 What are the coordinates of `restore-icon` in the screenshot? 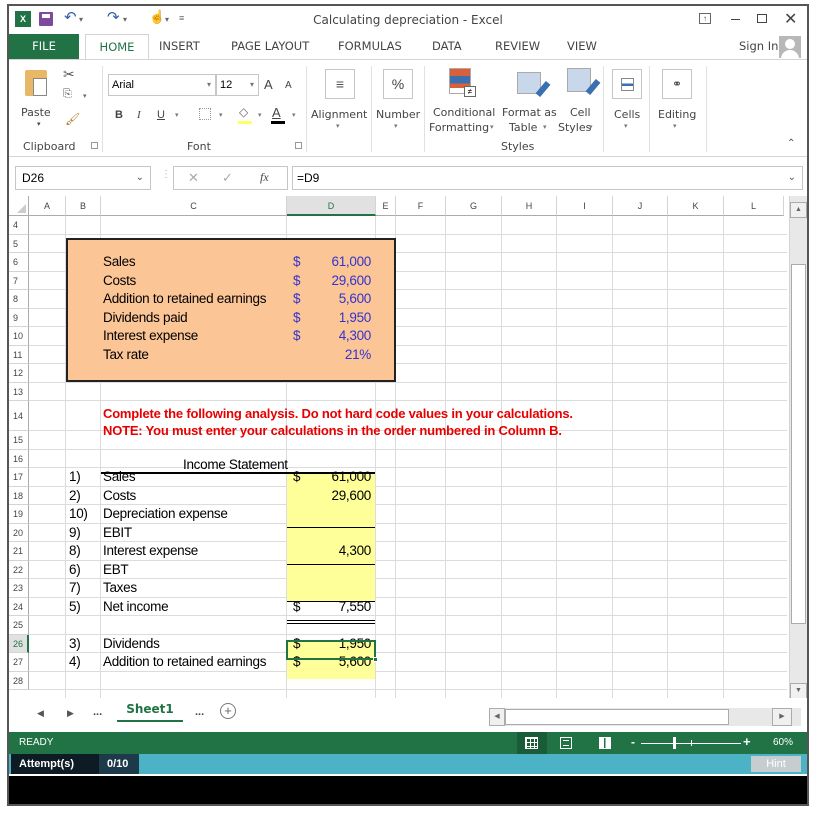 It's located at (762, 18).